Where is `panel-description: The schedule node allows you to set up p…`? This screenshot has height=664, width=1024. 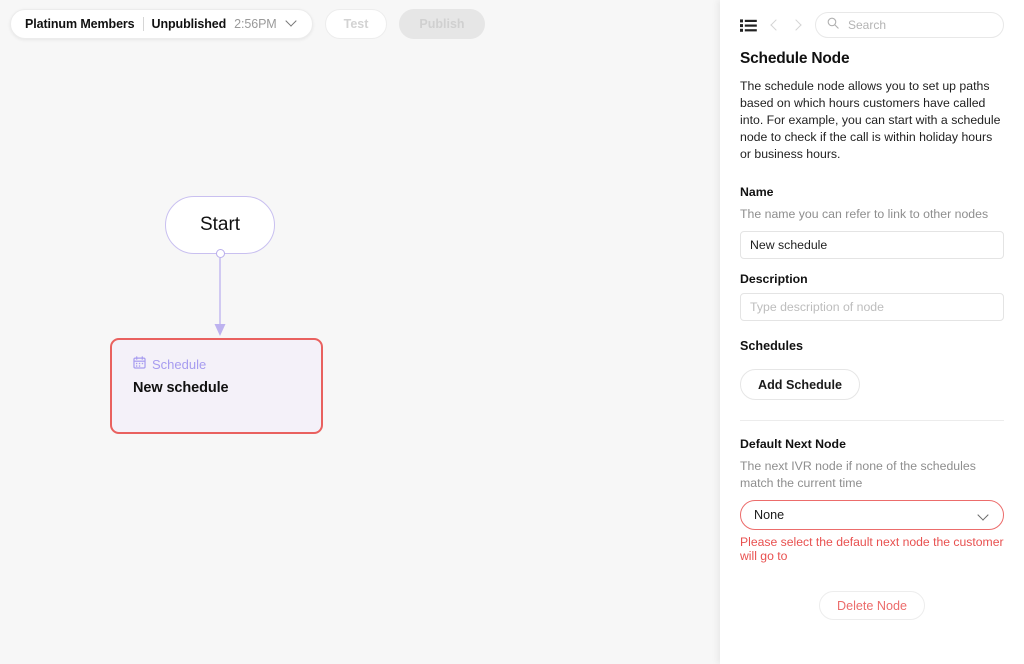 panel-description: The schedule node allows you to set up p… is located at coordinates (870, 120).